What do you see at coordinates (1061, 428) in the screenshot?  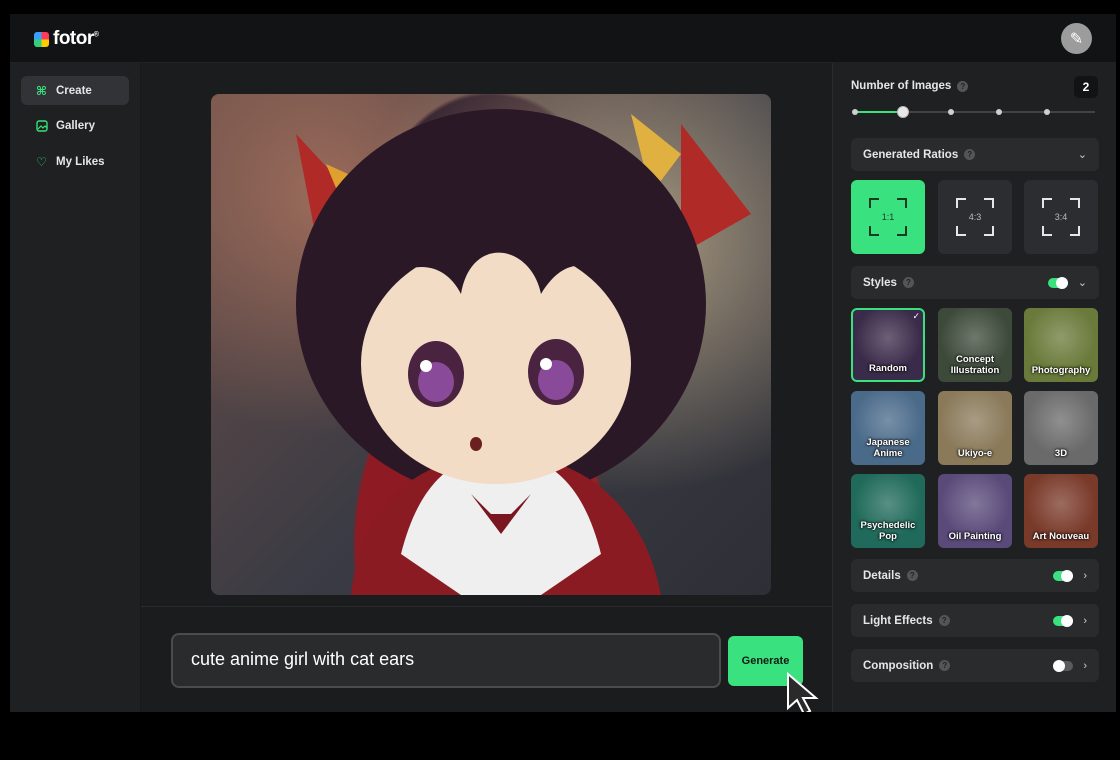 I see `style-tile-3d: 3D` at bounding box center [1061, 428].